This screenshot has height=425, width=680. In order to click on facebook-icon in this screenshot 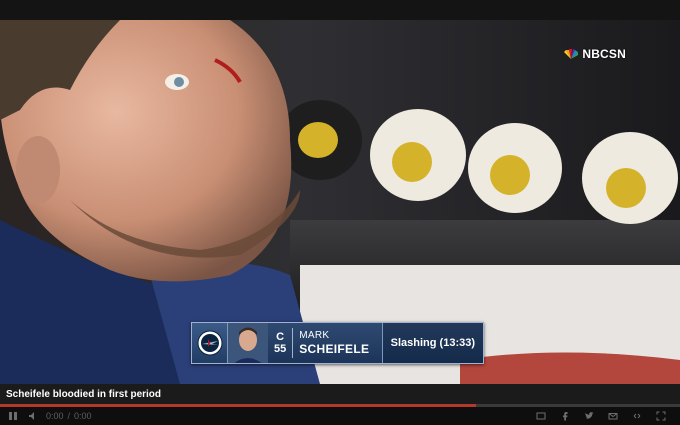, I will do `click(565, 416)`.